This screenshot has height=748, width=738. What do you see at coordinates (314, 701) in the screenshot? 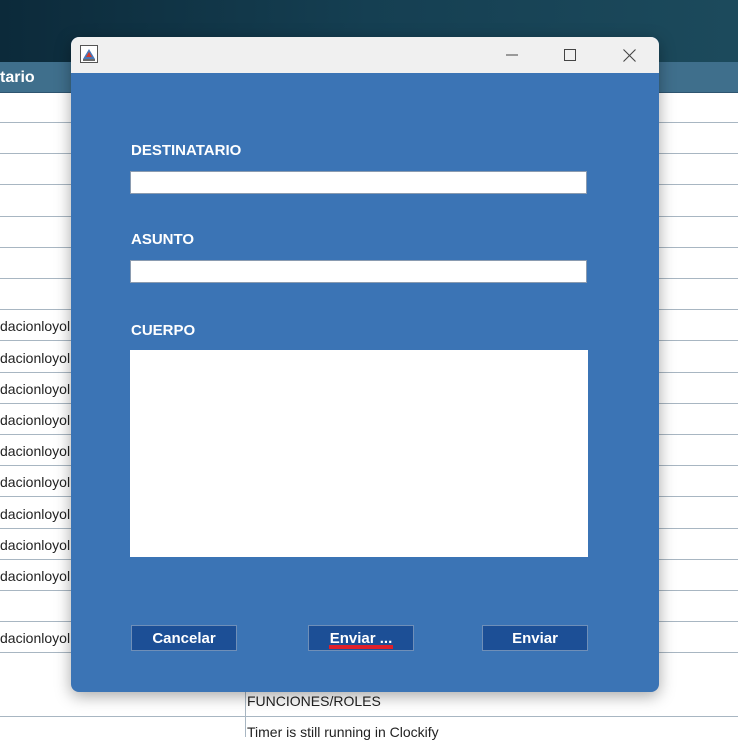
I see `table-cell: FUNCIONES/ROLES` at bounding box center [314, 701].